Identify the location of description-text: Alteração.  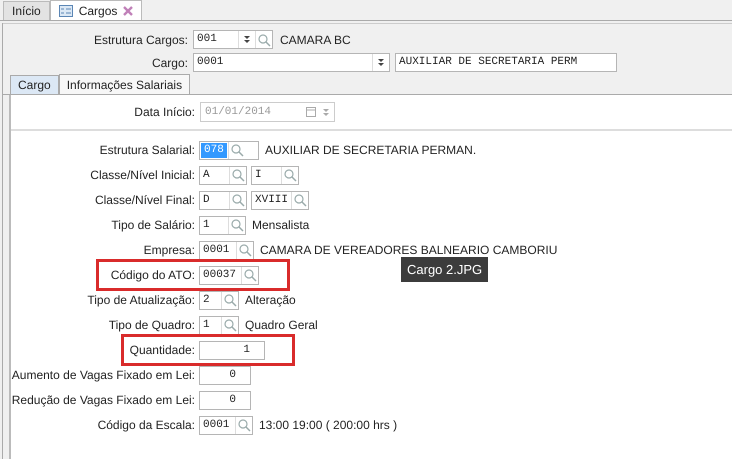
(270, 300).